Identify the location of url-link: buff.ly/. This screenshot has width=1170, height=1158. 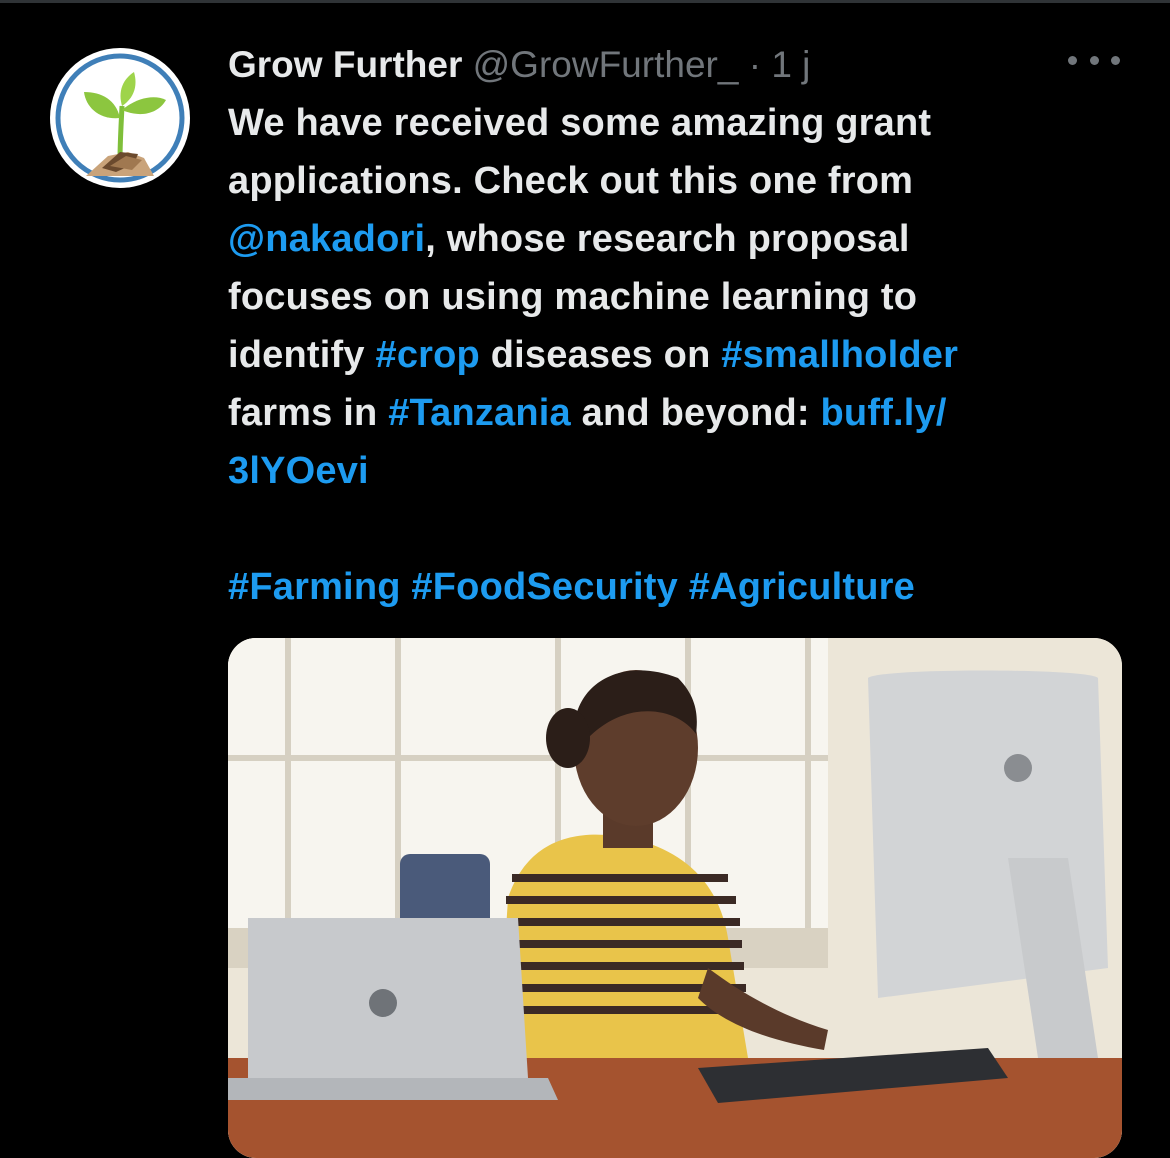
(884, 413).